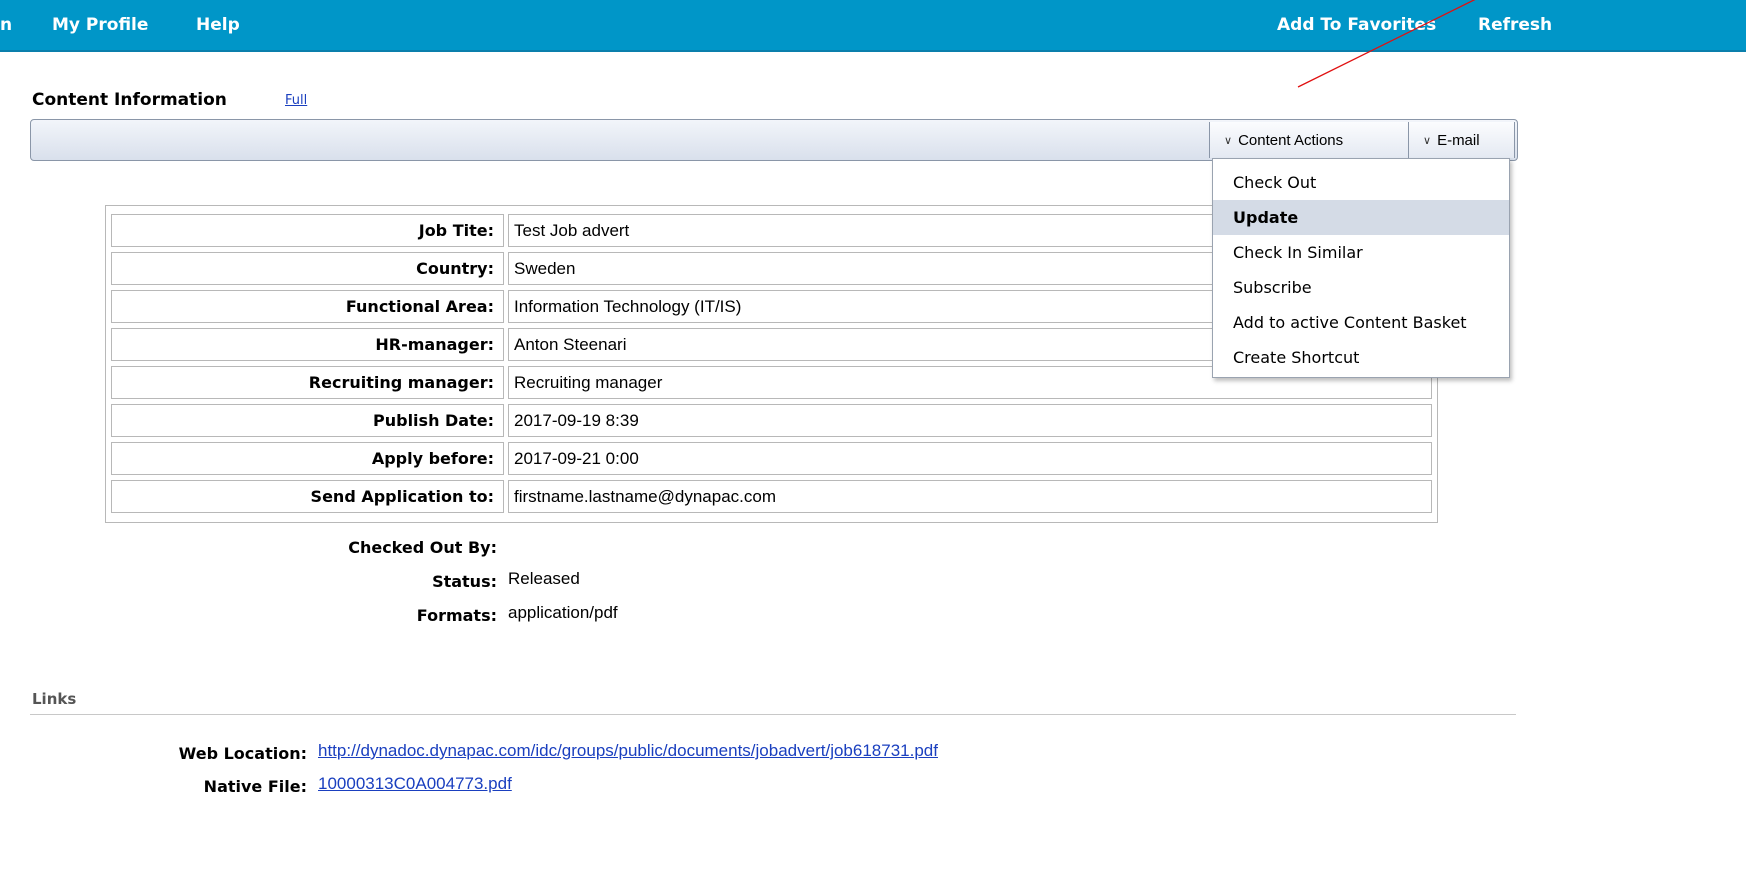 This screenshot has height=888, width=1746. What do you see at coordinates (1291, 140) in the screenshot?
I see `content-actions-label: Content Actions` at bounding box center [1291, 140].